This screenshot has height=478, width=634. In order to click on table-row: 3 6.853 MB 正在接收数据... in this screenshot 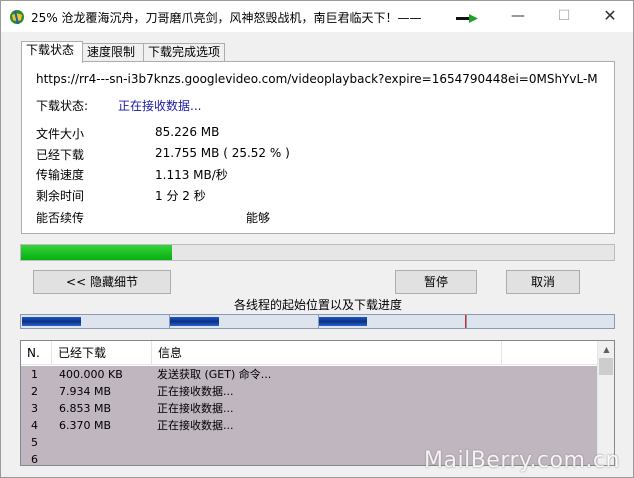, I will do `click(309, 408)`.